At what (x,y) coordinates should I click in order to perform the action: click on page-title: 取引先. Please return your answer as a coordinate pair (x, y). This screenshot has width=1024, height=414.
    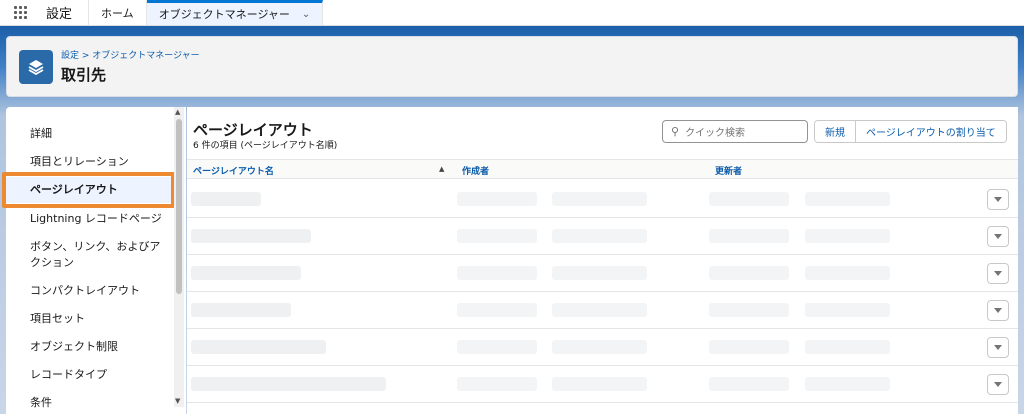
    Looking at the image, I should click on (84, 75).